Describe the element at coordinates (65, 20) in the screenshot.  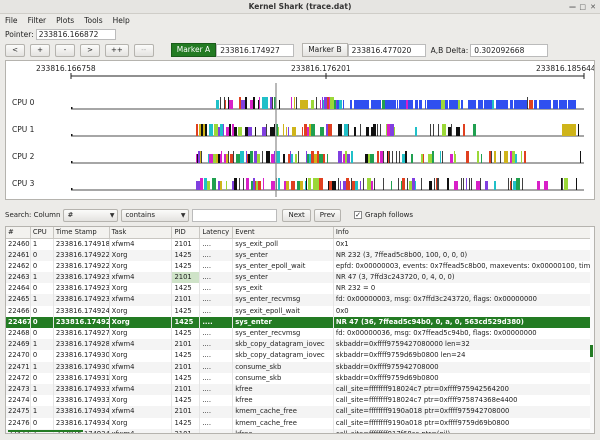
I see `menu-plots: Plots` at that location.